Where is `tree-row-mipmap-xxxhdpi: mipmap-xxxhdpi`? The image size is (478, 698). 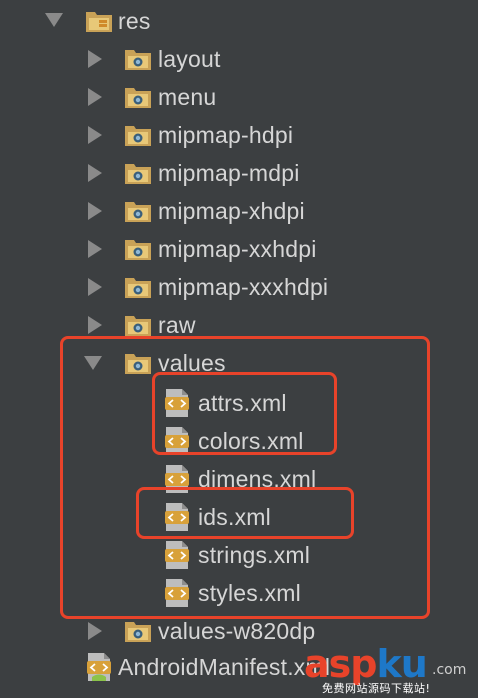
tree-row-mipmap-xxxhdpi: mipmap-xxxhdpi is located at coordinates (239, 287).